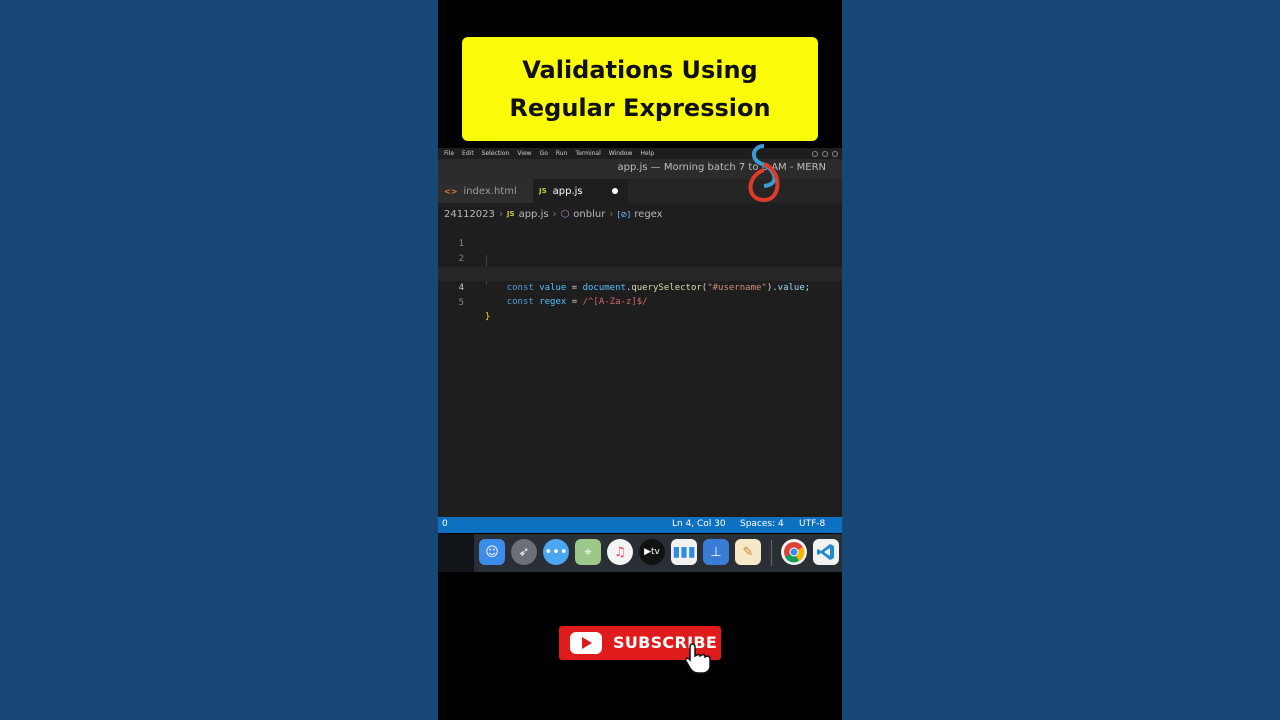  What do you see at coordinates (620, 552) in the screenshot?
I see `music-icon: ♫` at bounding box center [620, 552].